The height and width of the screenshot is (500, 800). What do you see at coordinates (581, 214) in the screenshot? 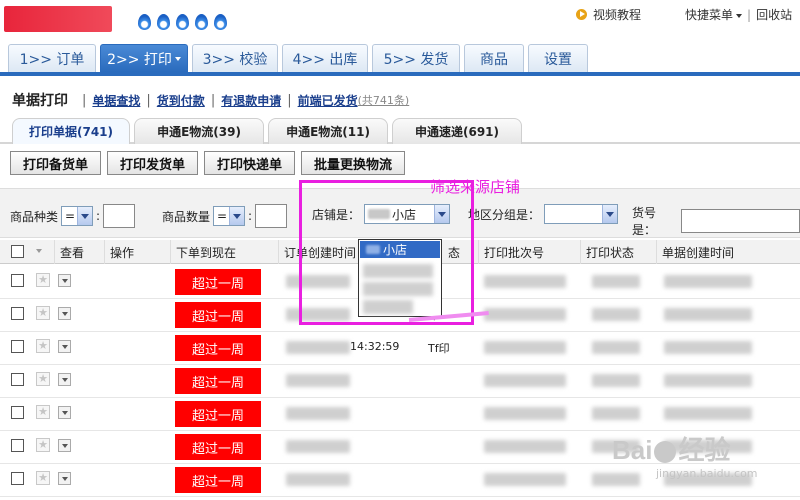
I see `region-select` at bounding box center [581, 214].